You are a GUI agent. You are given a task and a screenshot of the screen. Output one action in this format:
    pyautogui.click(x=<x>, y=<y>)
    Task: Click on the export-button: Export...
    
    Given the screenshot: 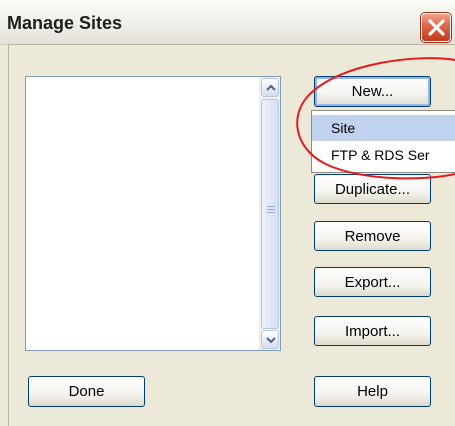 What is the action you would take?
    pyautogui.click(x=372, y=282)
    